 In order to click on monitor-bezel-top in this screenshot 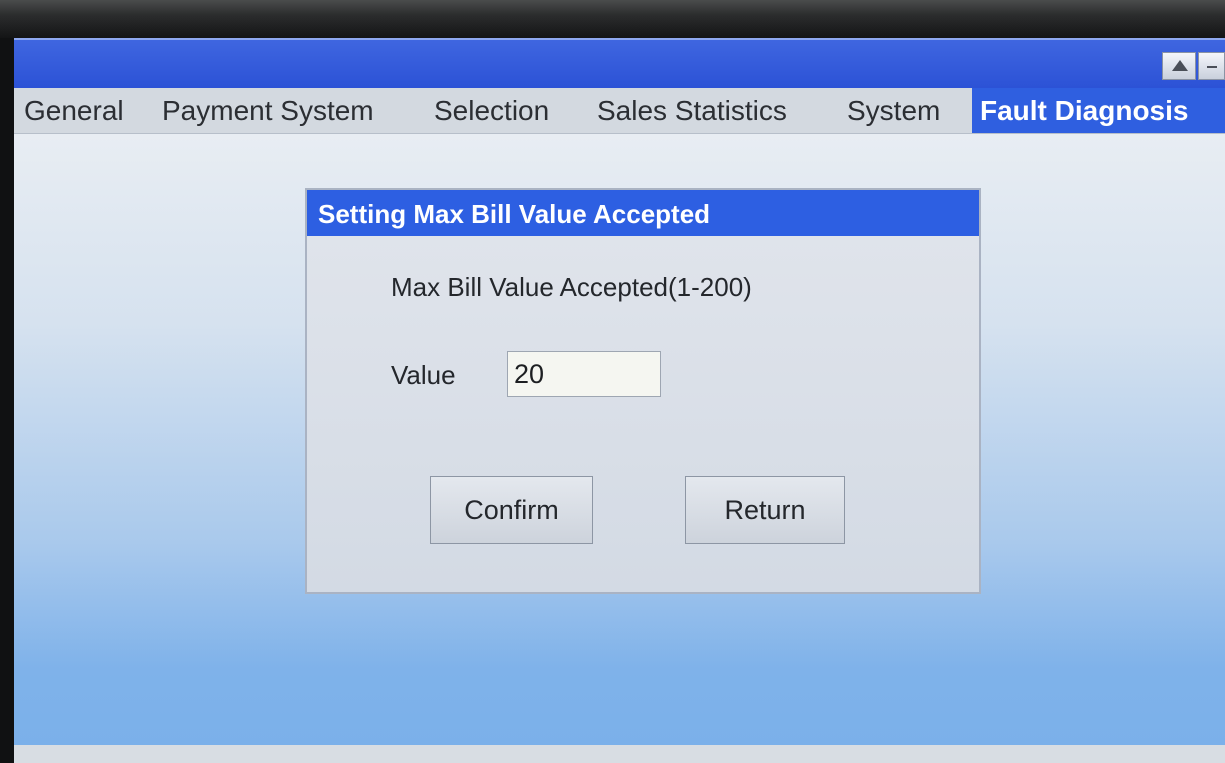, I will do `click(612, 19)`.